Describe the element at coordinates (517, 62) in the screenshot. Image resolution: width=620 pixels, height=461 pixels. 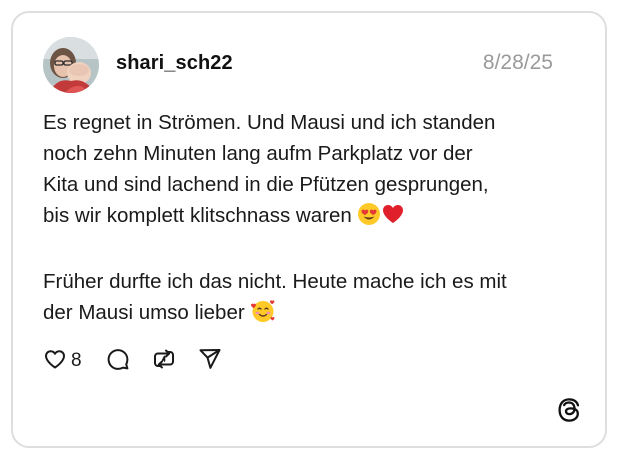
I see `post-date: 8/28/25` at that location.